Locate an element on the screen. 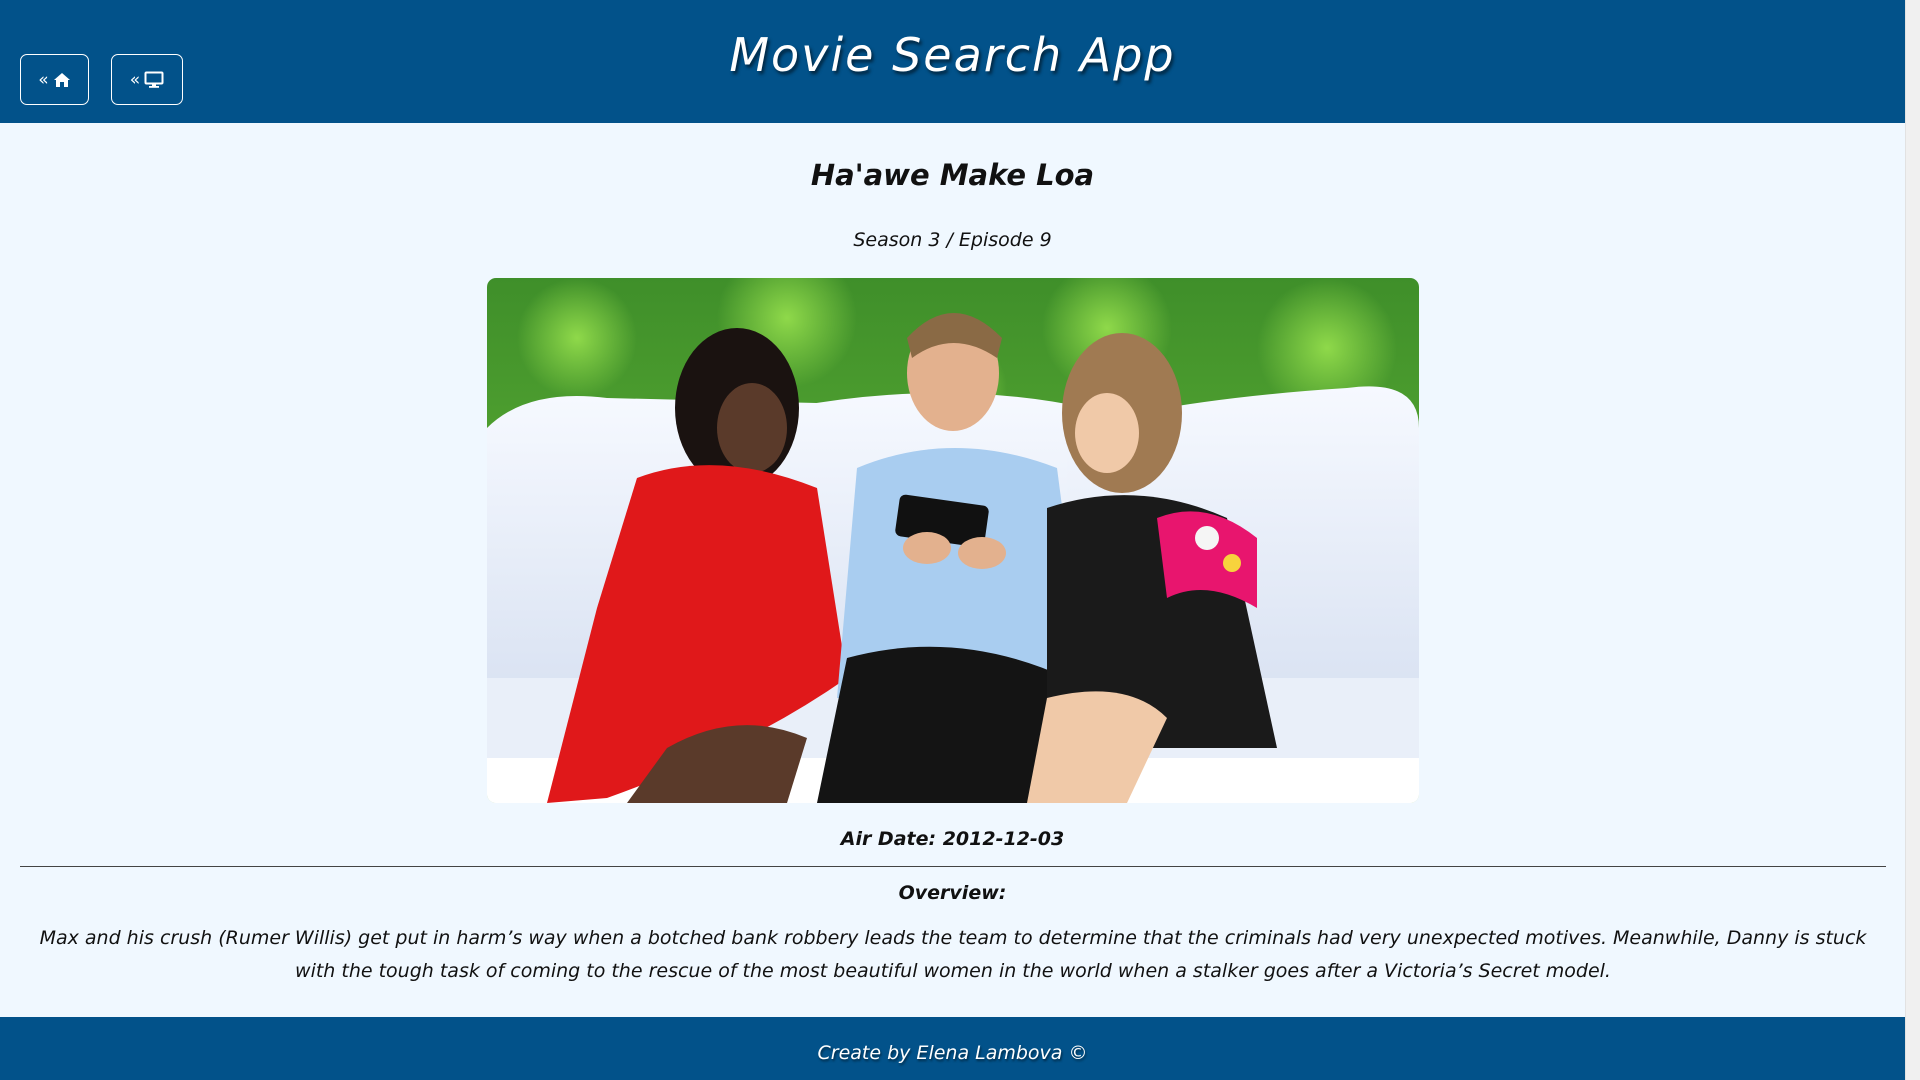 The width and height of the screenshot is (1920, 1080). header-bar: « « Movie Search App is located at coordinates (952, 61).